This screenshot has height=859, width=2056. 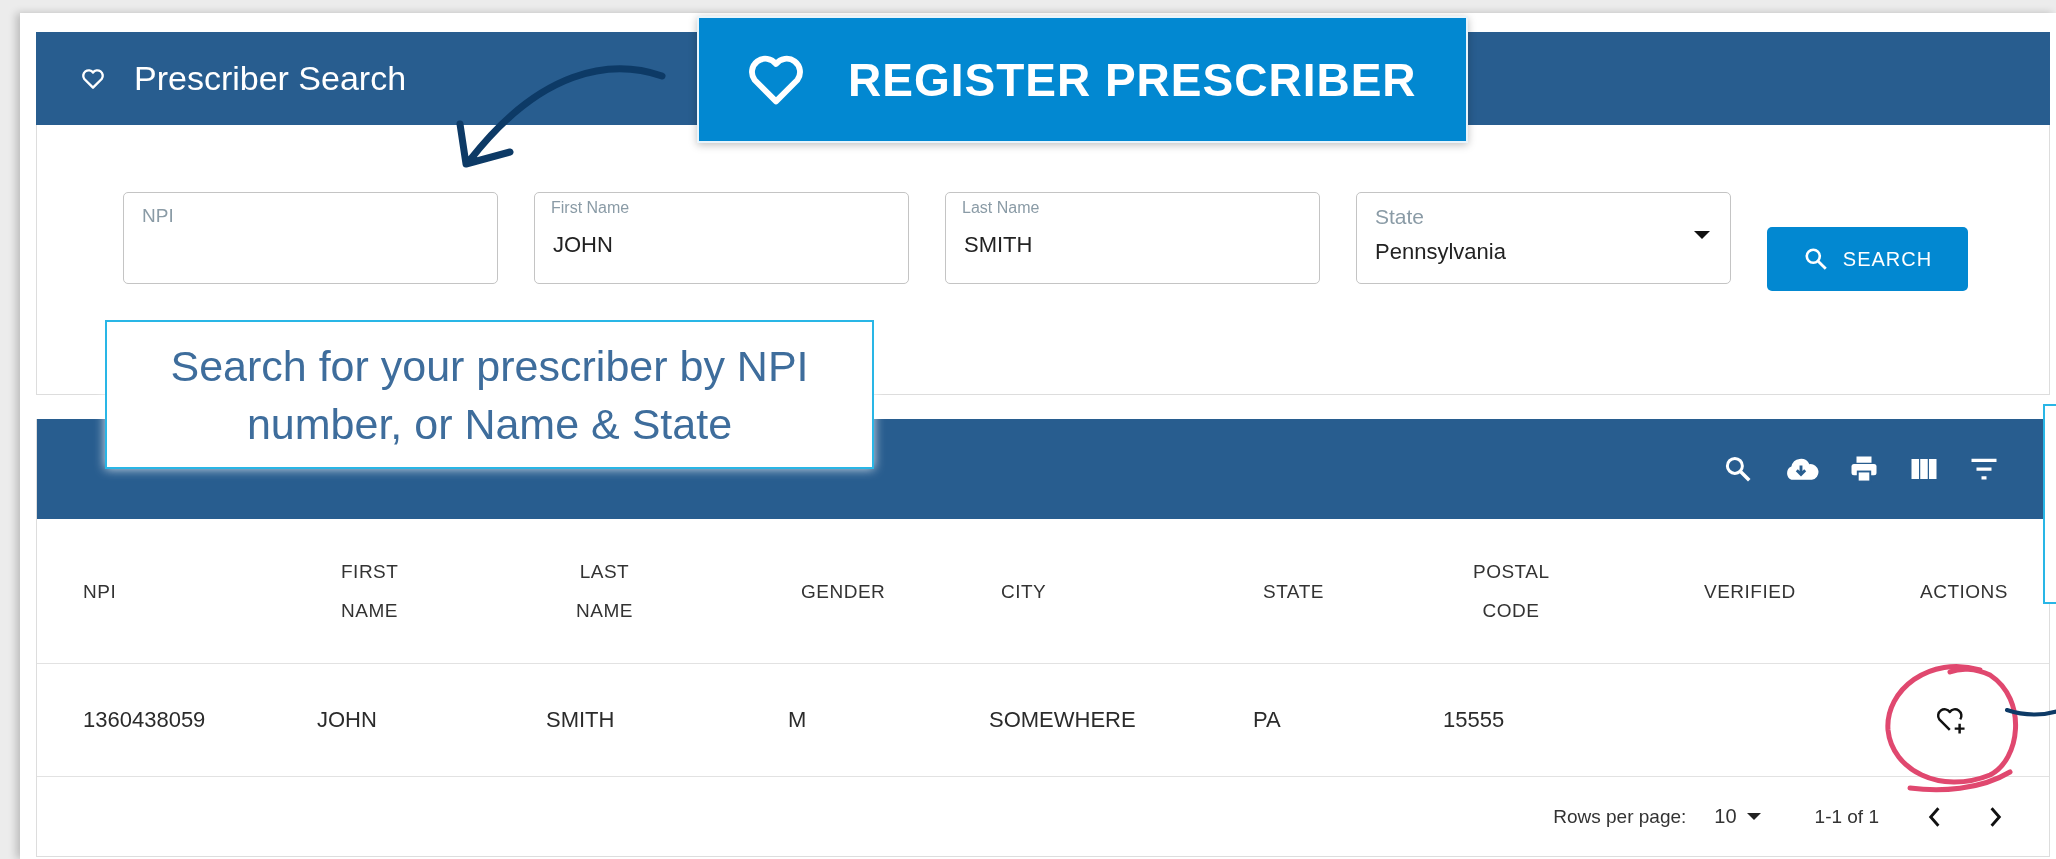 I want to click on column-header: ACTIONS, so click(x=1964, y=591).